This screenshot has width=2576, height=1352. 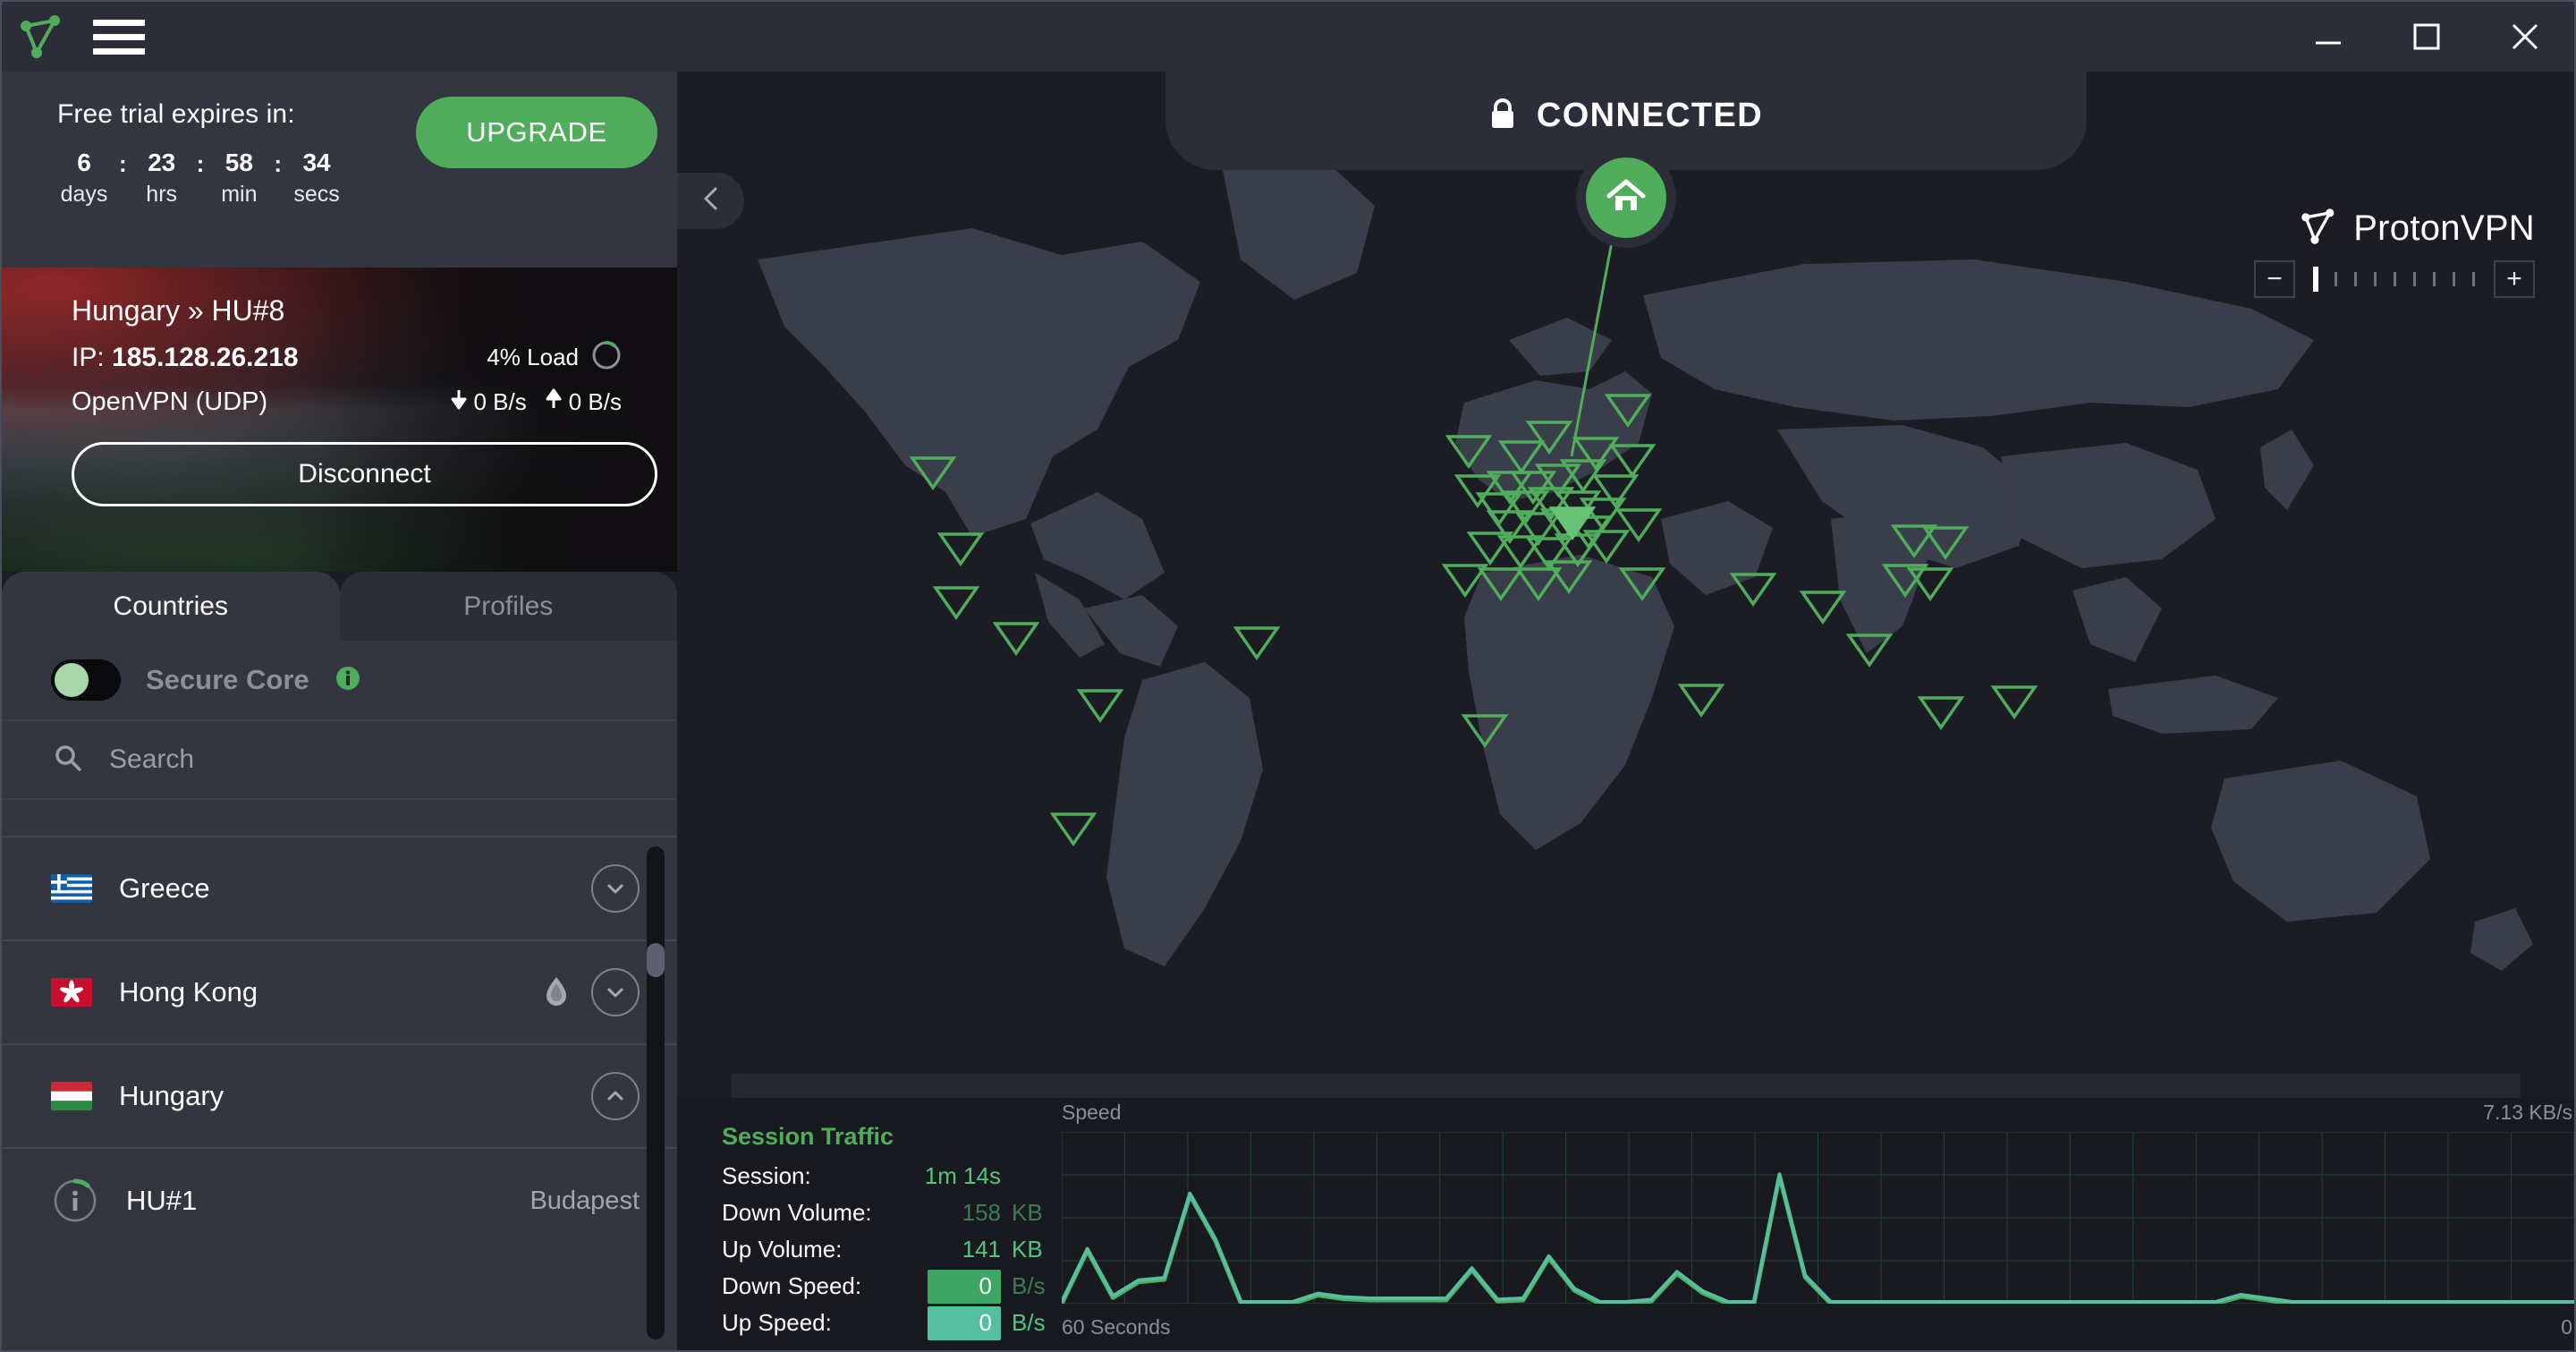 What do you see at coordinates (536, 402) in the screenshot?
I see `connection-speeds: 0 B/s 0 B/s` at bounding box center [536, 402].